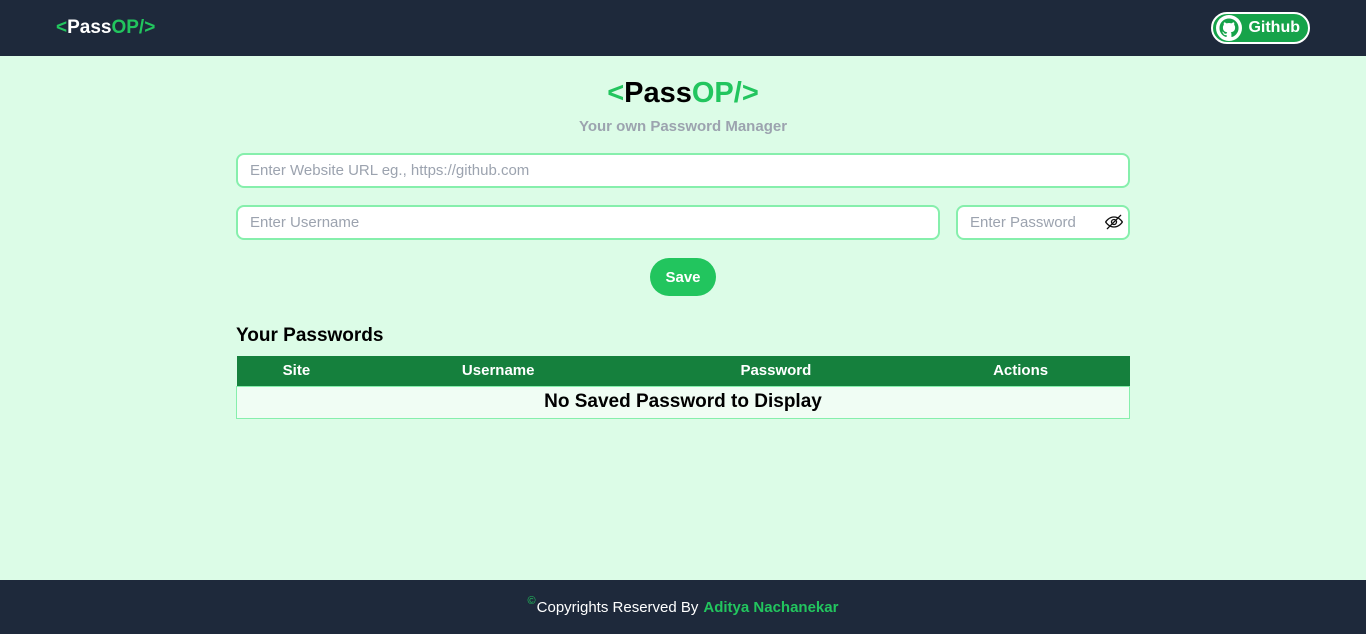 The width and height of the screenshot is (1366, 634). Describe the element at coordinates (89, 27) in the screenshot. I see `logo-pass-text: Pass` at that location.